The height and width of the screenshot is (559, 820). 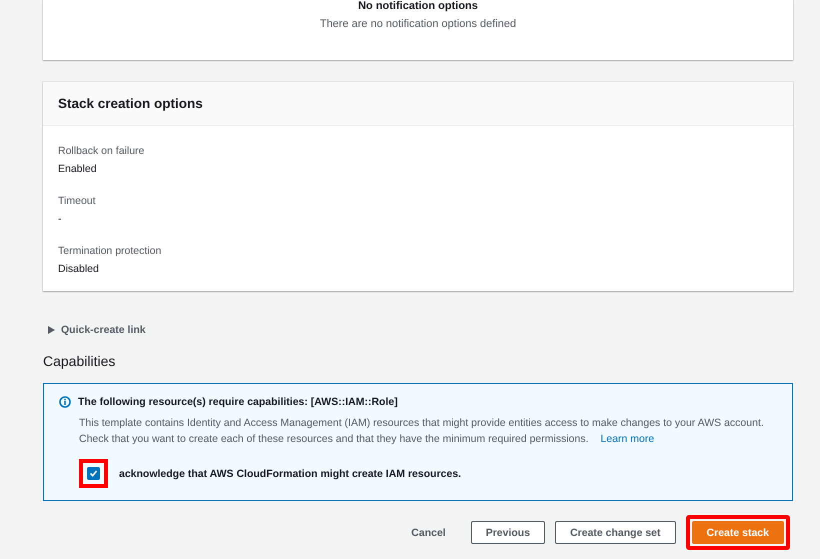 What do you see at coordinates (79, 269) in the screenshot?
I see `field-value: Disabled` at bounding box center [79, 269].